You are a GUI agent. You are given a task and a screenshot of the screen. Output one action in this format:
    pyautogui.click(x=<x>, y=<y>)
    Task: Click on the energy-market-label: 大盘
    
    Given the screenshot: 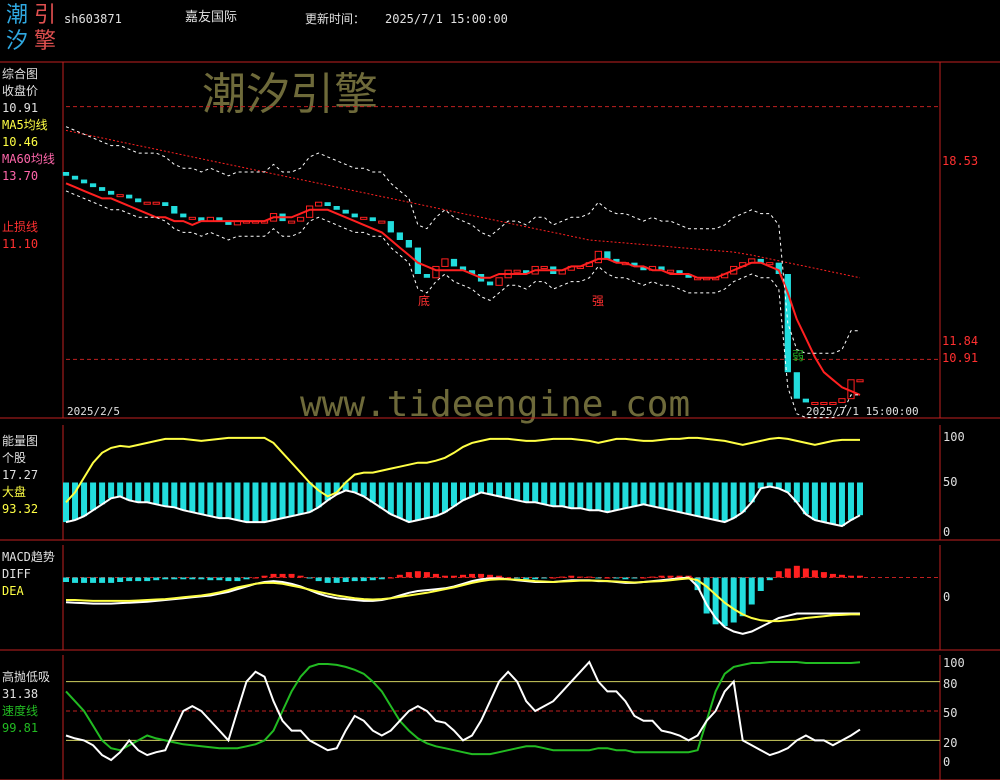 What is the action you would take?
    pyautogui.click(x=14, y=492)
    